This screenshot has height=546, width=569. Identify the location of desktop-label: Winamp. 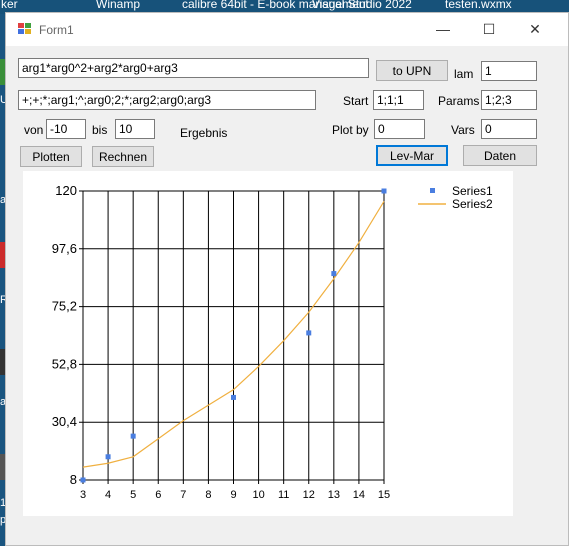
(118, 5).